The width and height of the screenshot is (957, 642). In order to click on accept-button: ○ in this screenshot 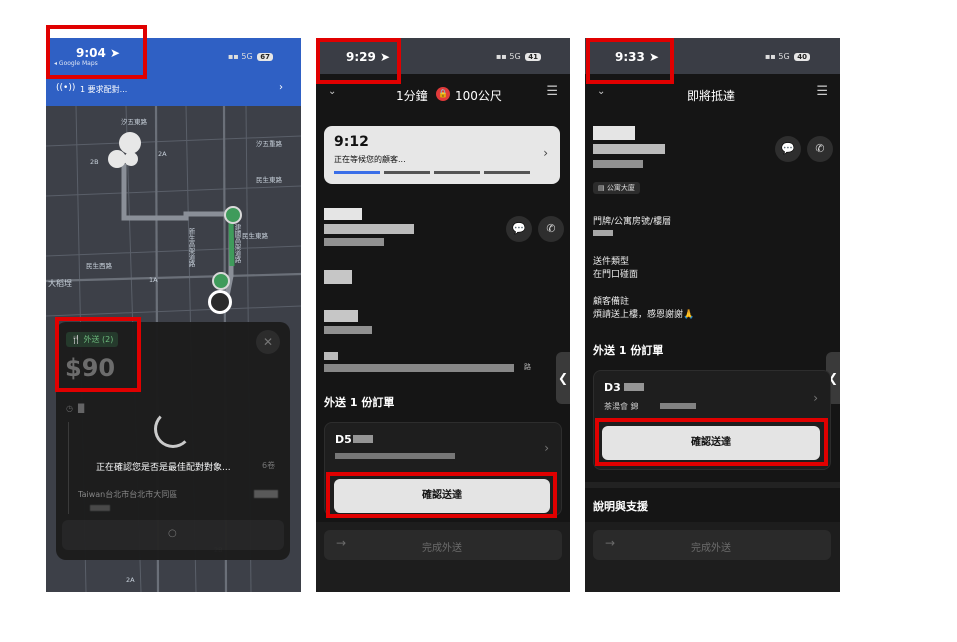, I will do `click(173, 535)`.